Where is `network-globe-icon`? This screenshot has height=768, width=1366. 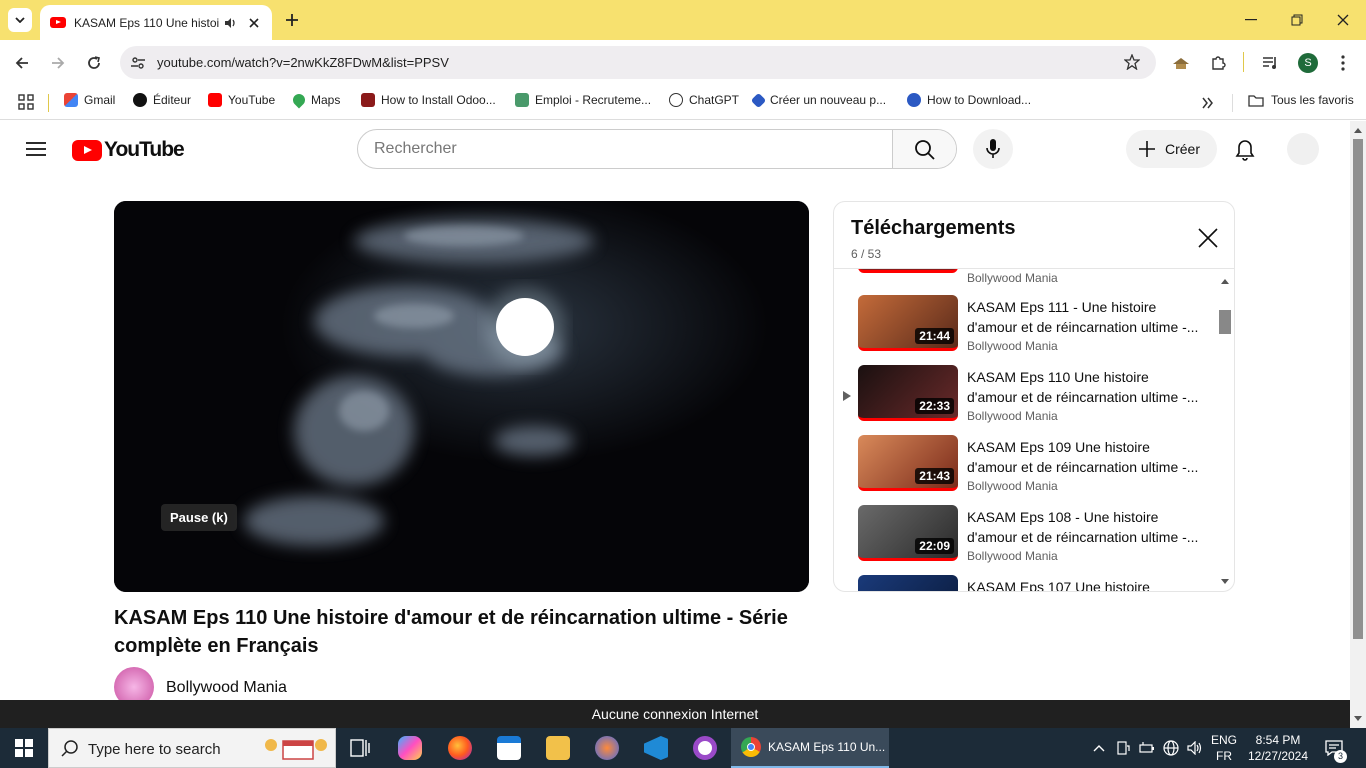
network-globe-icon is located at coordinates (1171, 748).